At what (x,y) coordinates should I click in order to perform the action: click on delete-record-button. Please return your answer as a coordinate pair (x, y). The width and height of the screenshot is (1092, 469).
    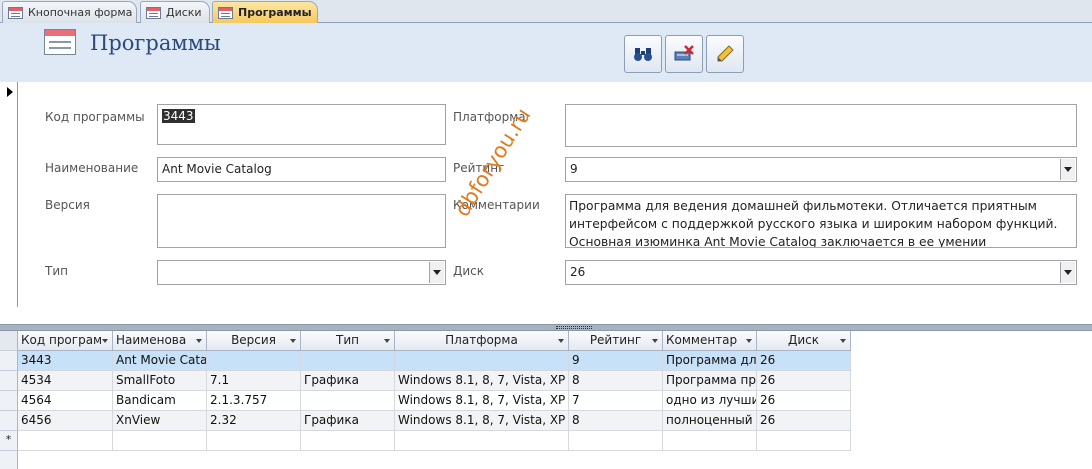
    Looking at the image, I should click on (684, 54).